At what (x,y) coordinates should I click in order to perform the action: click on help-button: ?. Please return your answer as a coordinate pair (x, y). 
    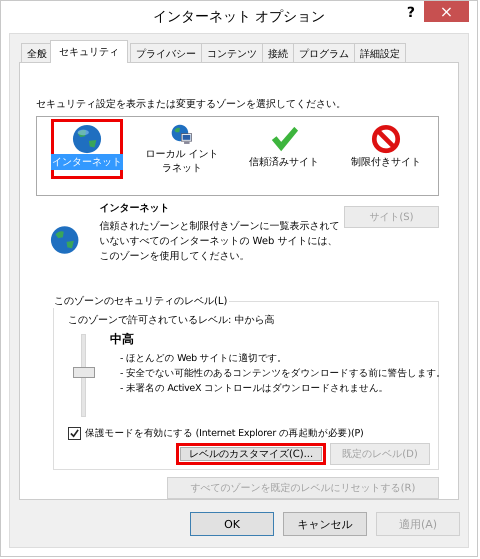
    Looking at the image, I should click on (410, 13).